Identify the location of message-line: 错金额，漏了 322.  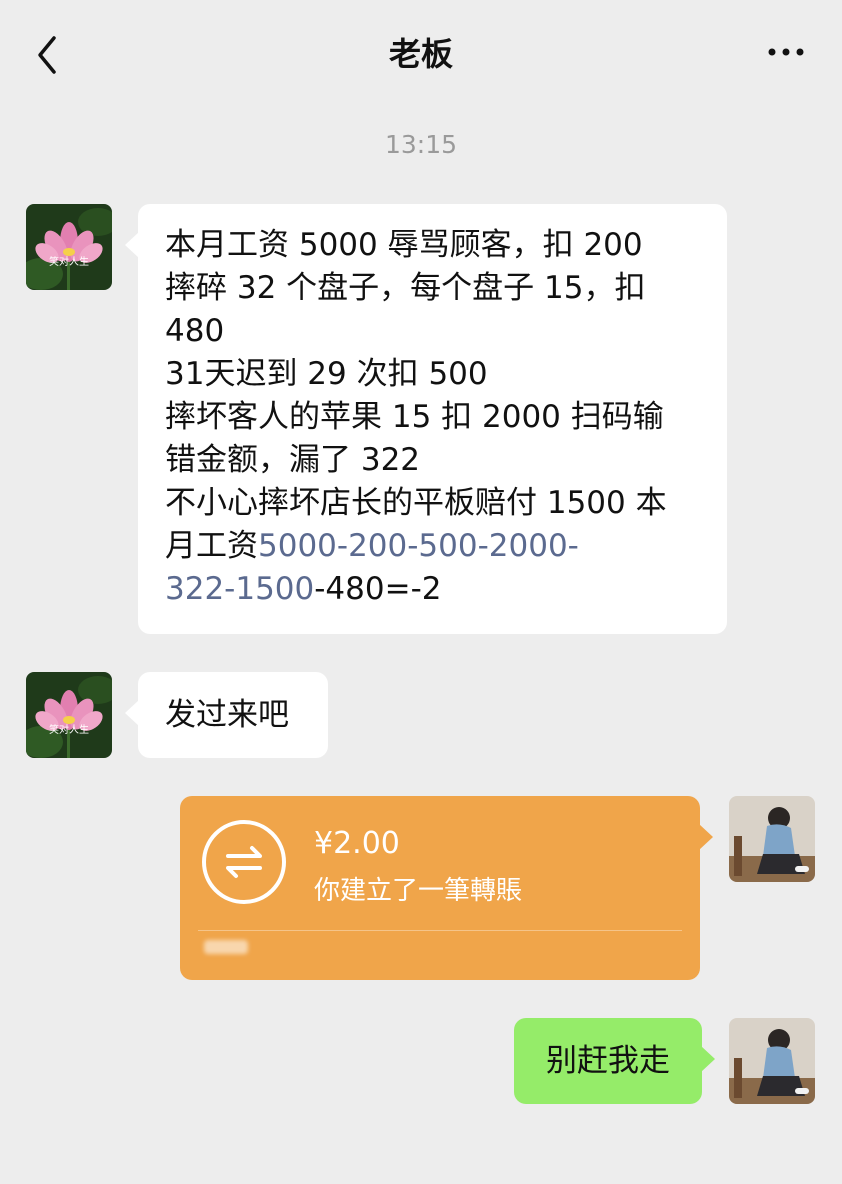
(293, 460).